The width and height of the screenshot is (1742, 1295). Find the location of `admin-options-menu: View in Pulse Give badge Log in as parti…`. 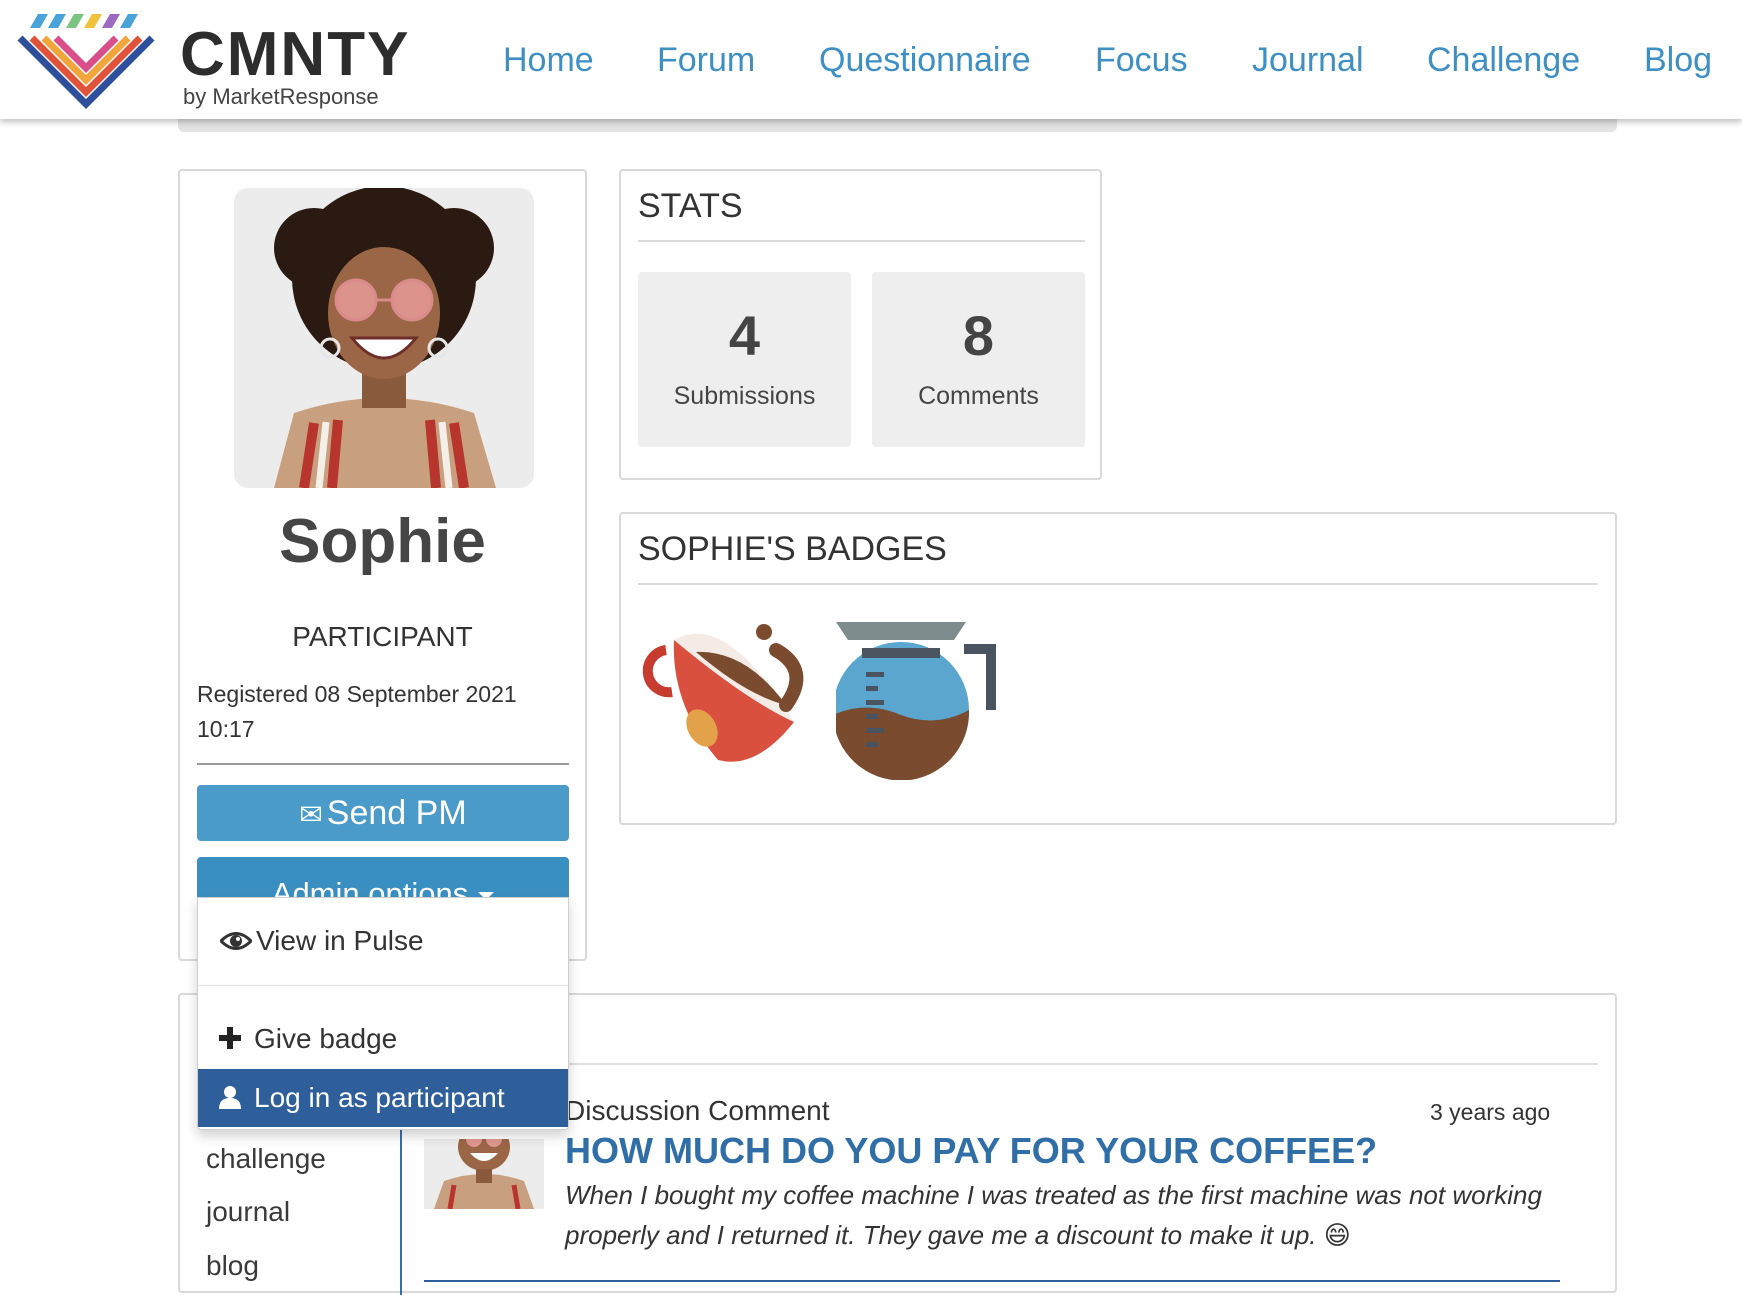

admin-options-menu: View in Pulse Give badge Log in as parti… is located at coordinates (383, 1013).